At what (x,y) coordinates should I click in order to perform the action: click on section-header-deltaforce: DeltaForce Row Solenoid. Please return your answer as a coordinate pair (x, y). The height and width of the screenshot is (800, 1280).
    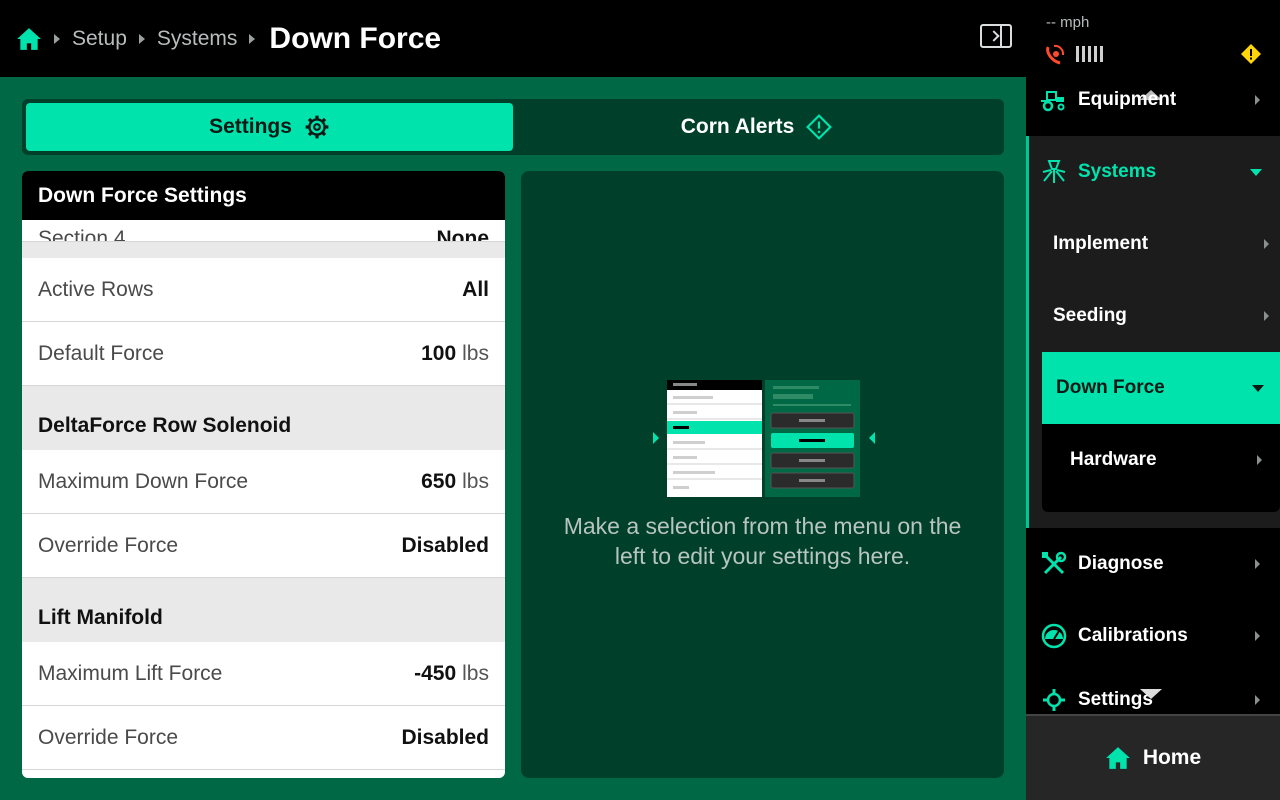
    Looking at the image, I should click on (263, 418).